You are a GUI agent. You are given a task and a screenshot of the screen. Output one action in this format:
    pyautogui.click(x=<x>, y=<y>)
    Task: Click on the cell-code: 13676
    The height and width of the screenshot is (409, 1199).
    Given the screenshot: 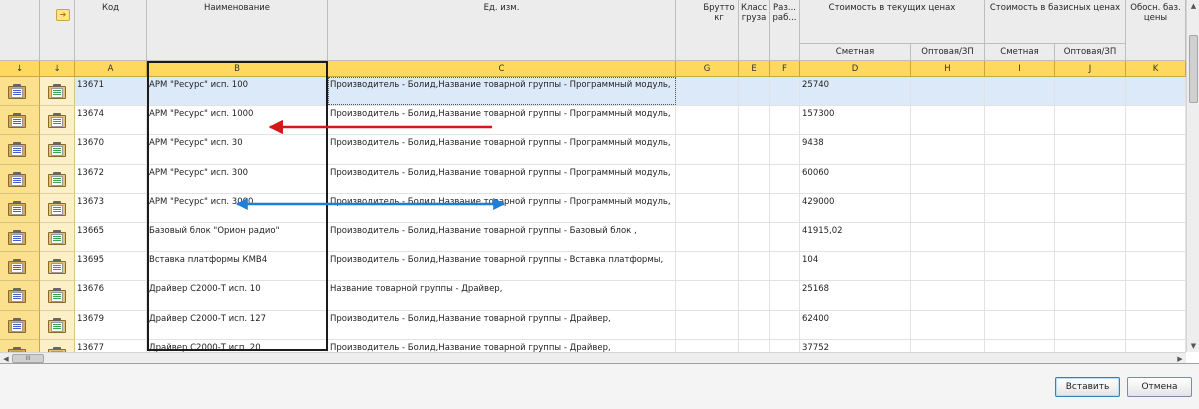 What is the action you would take?
    pyautogui.click(x=111, y=296)
    